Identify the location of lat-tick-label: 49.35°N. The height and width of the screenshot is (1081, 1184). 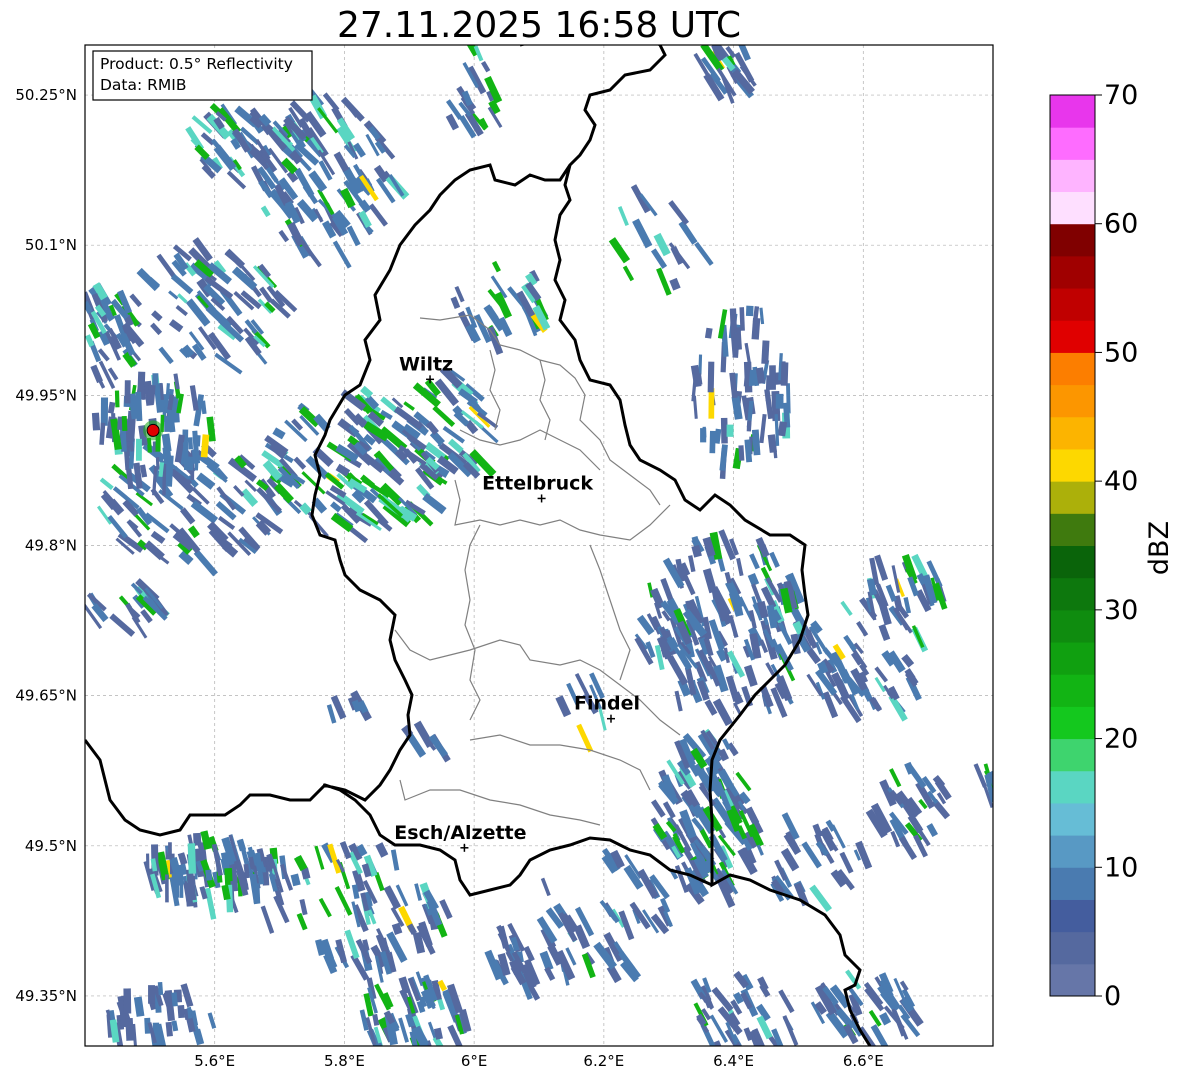
(46, 996).